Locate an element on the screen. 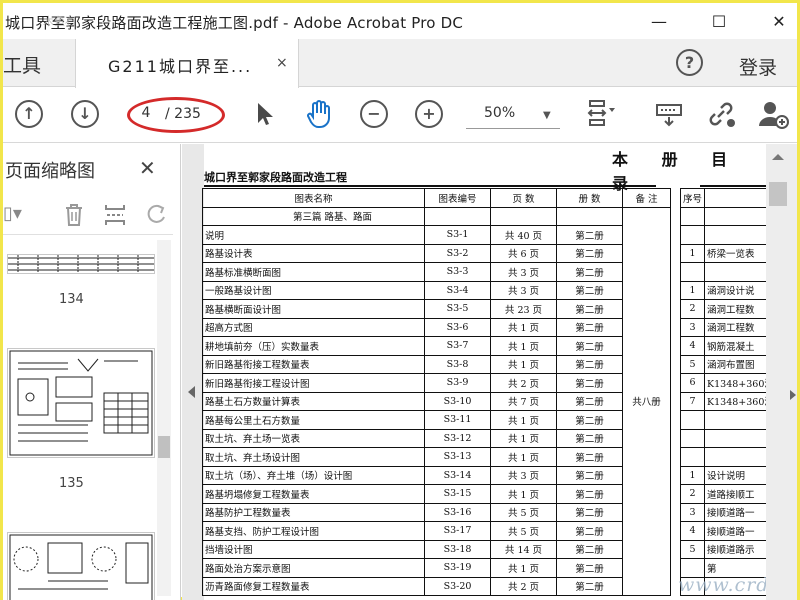  document-scroll-thumb is located at coordinates (778, 194).